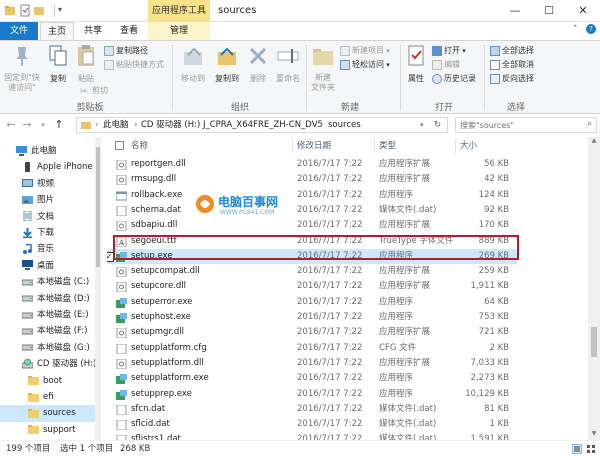  Describe the element at coordinates (312, 318) in the screenshot. I see `file-row: setuphost.exe 2016/7/17 7:22 应用程序 753 KB` at that location.